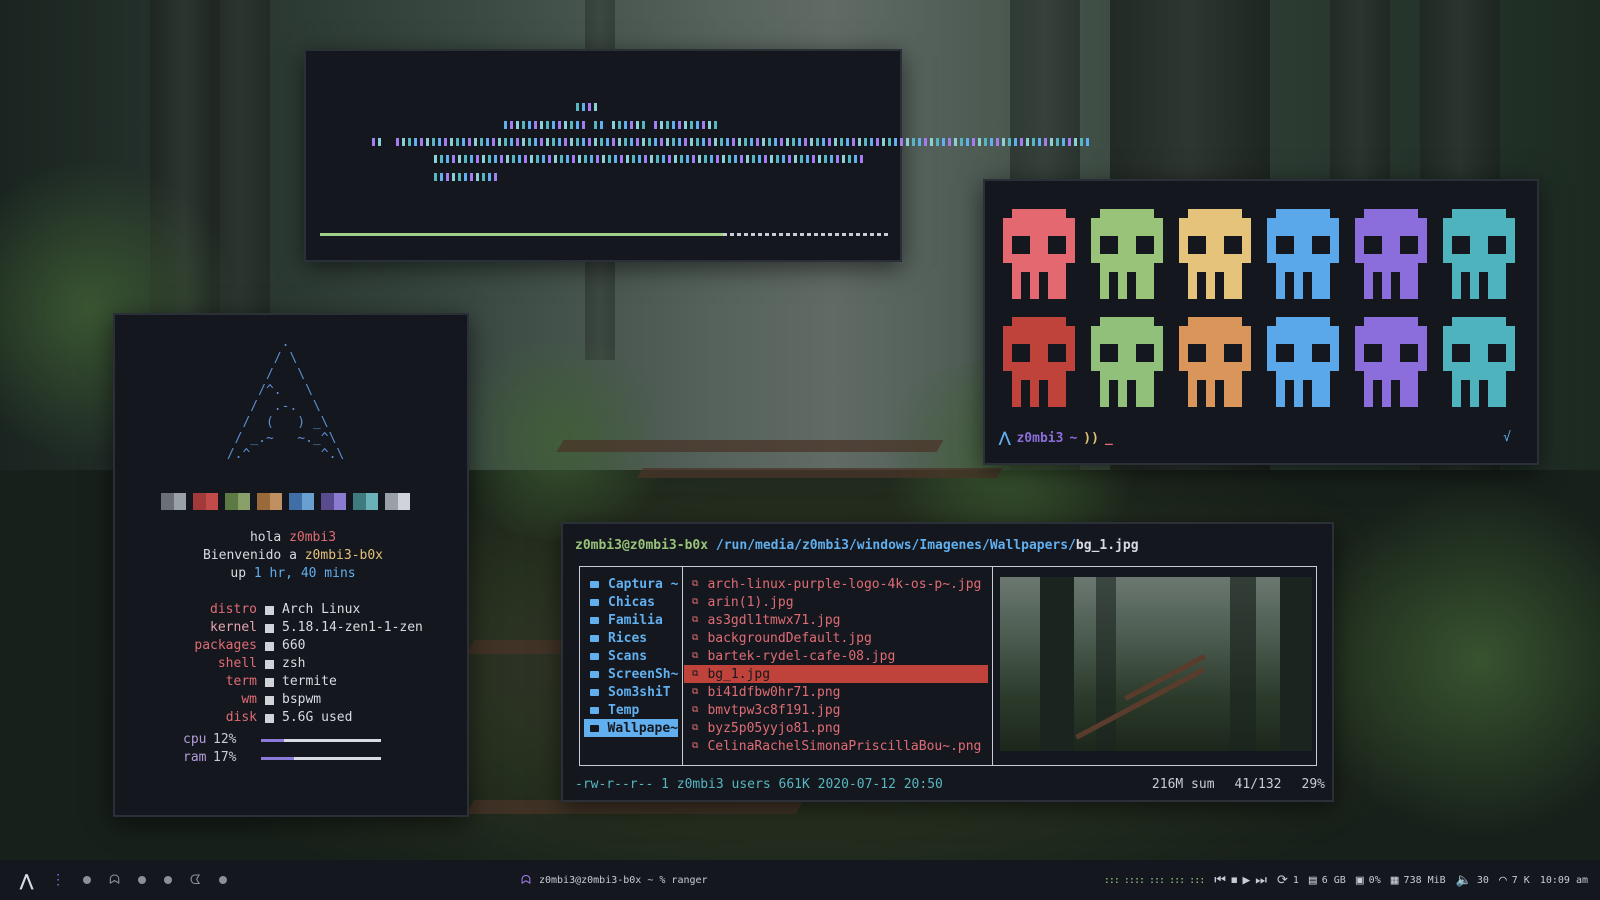 This screenshot has width=1600, height=900. Describe the element at coordinates (631, 710) in the screenshot. I see `directory-item: Temp` at that location.